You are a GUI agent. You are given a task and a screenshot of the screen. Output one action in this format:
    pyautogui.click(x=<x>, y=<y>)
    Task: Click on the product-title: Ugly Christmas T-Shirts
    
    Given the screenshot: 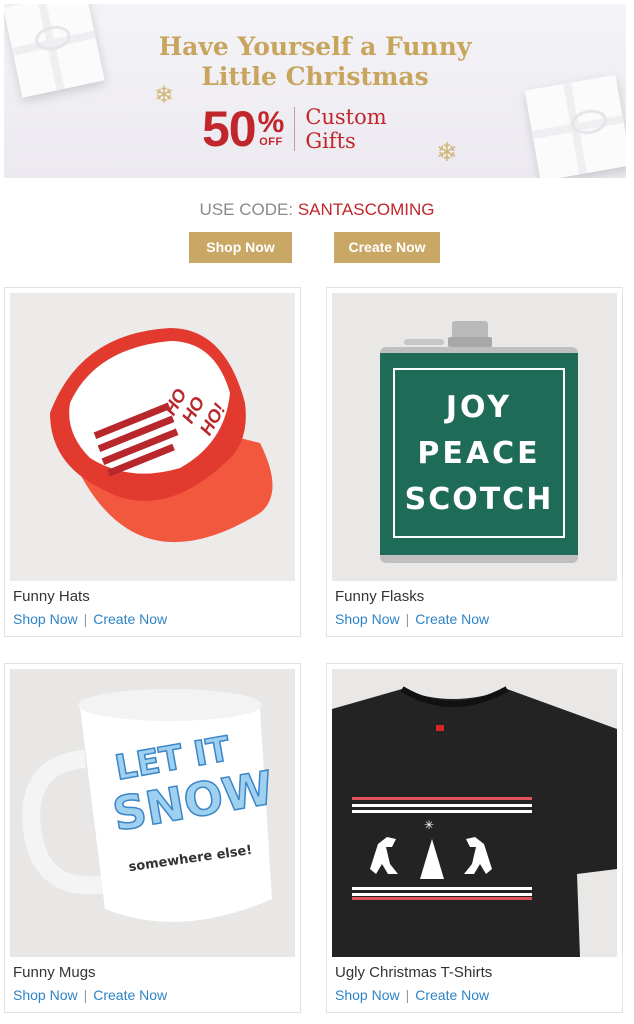 What is the action you would take?
    pyautogui.click(x=413, y=972)
    